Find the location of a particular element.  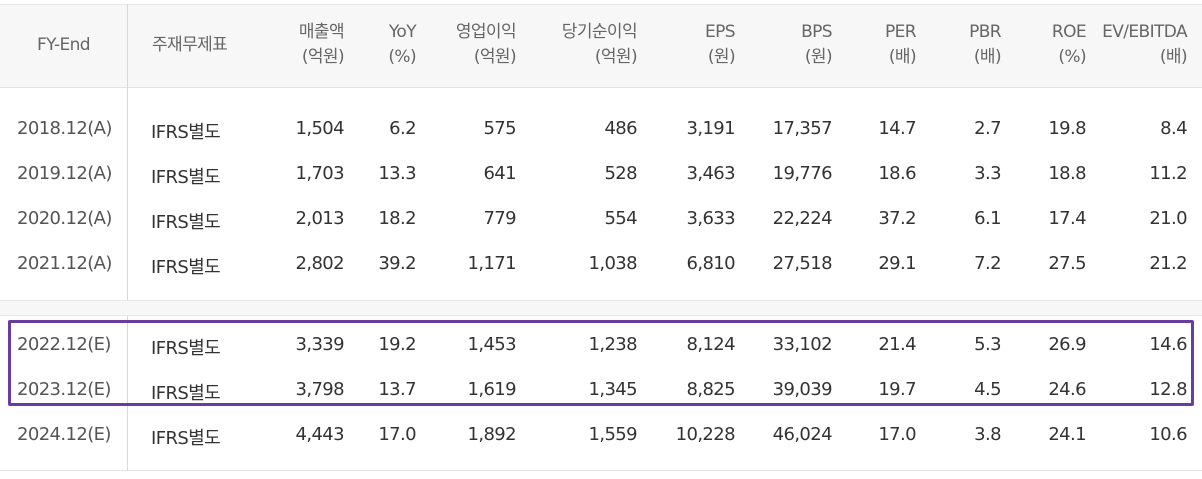

value-cell: 10.6 is located at coordinates (1168, 434).